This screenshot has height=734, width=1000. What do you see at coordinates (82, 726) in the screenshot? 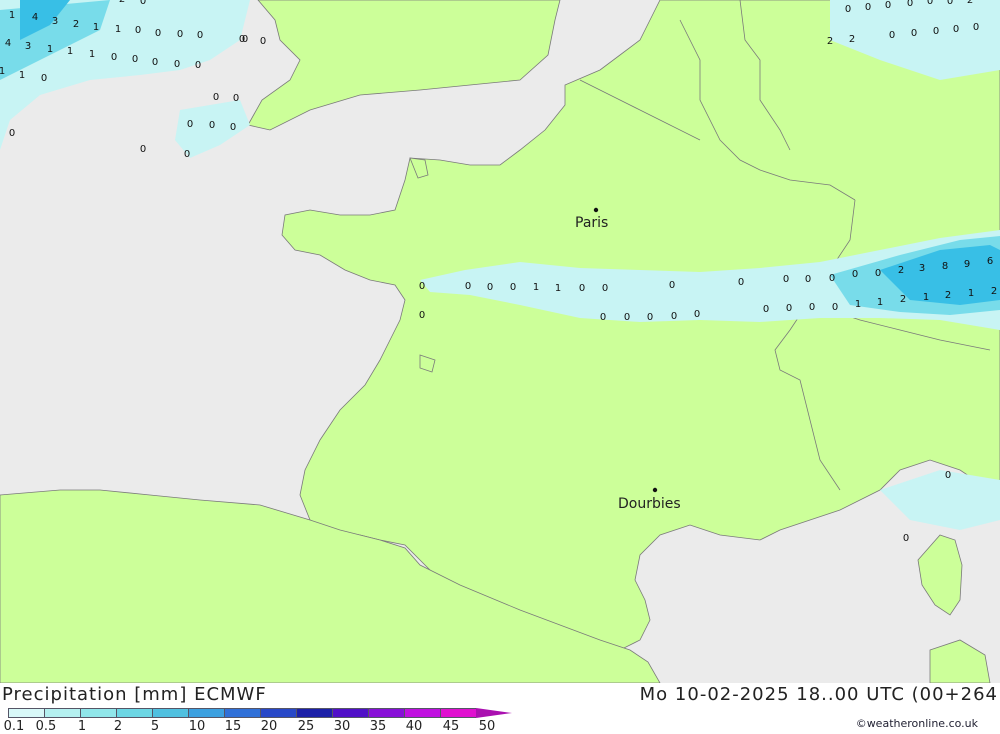
I see `legend-label: 1` at bounding box center [82, 726].